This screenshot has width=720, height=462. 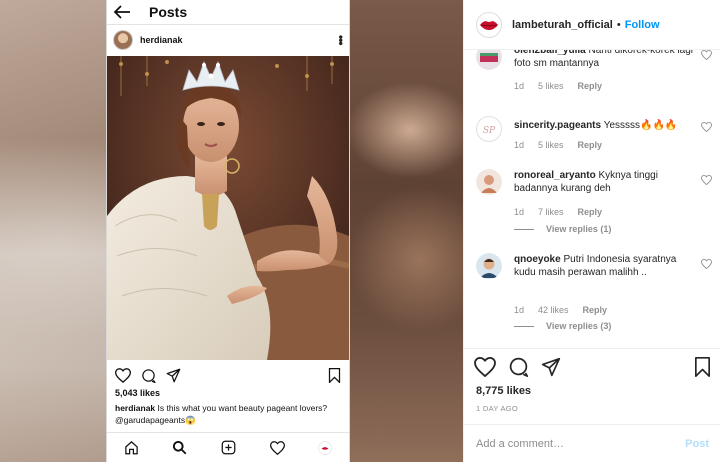 I want to click on home-icon, so click(x=131, y=447).